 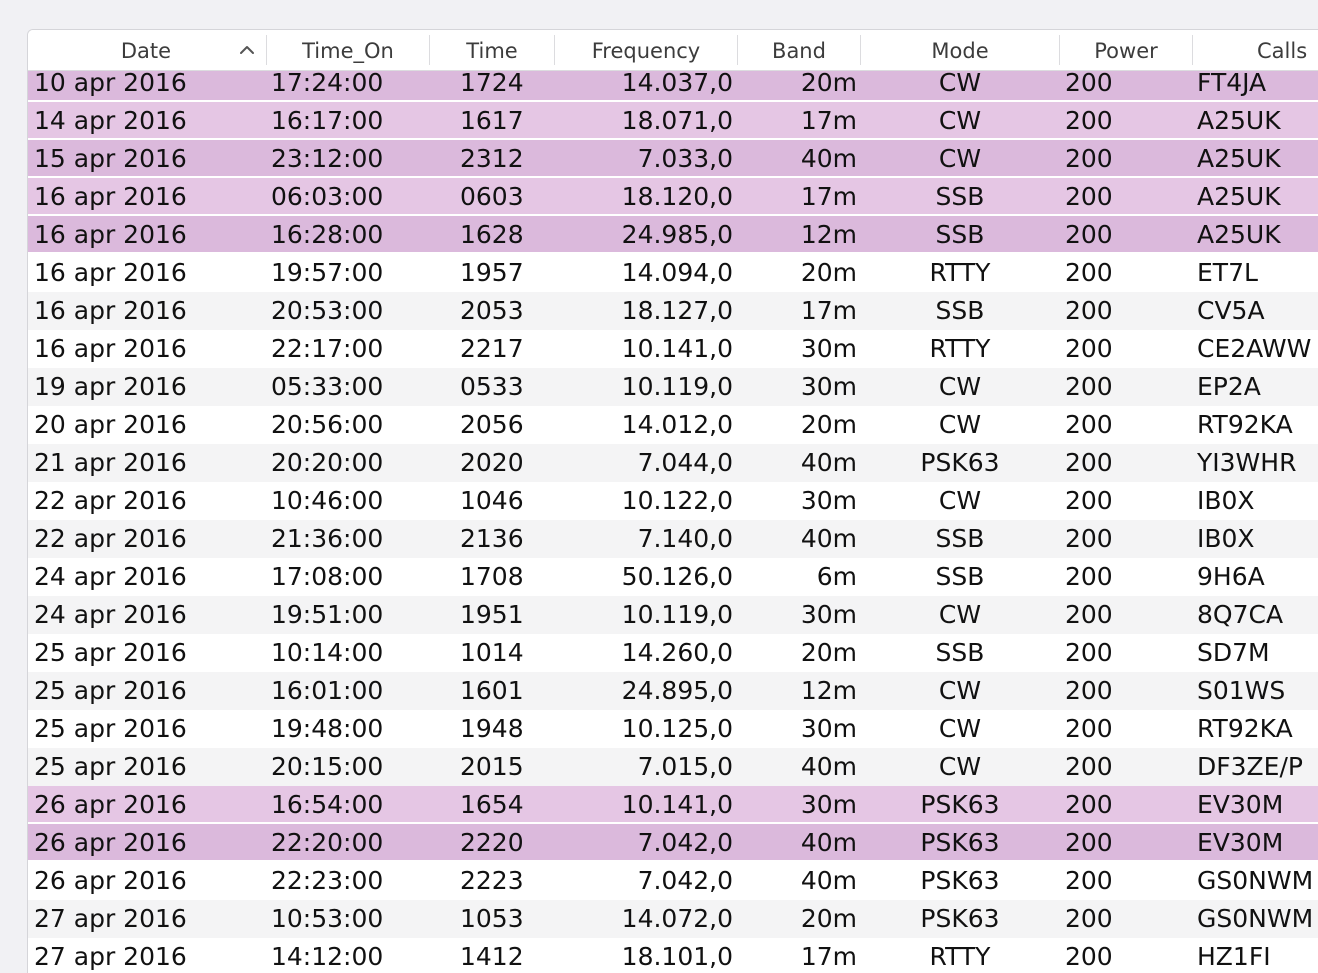 What do you see at coordinates (110, 500) in the screenshot?
I see `cell-date: 22 apr 2016` at bounding box center [110, 500].